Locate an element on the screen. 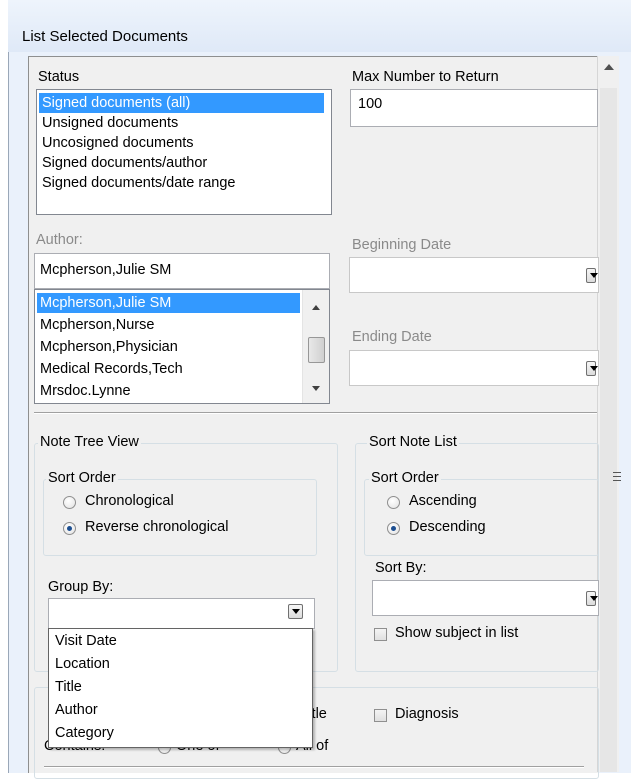 The width and height of the screenshot is (631, 779). author-item: Mrsdoc.Lynne is located at coordinates (84, 391).